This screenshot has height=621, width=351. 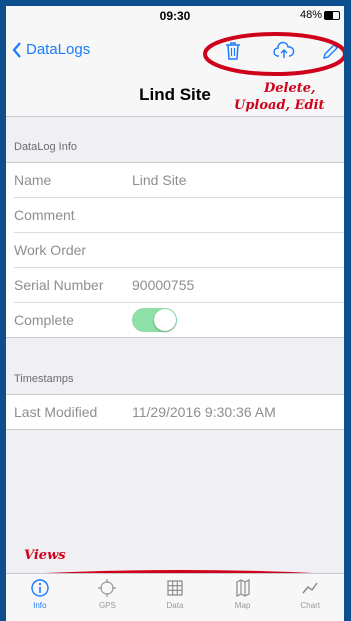 What do you see at coordinates (175, 605) in the screenshot?
I see `tab-label: Data` at bounding box center [175, 605].